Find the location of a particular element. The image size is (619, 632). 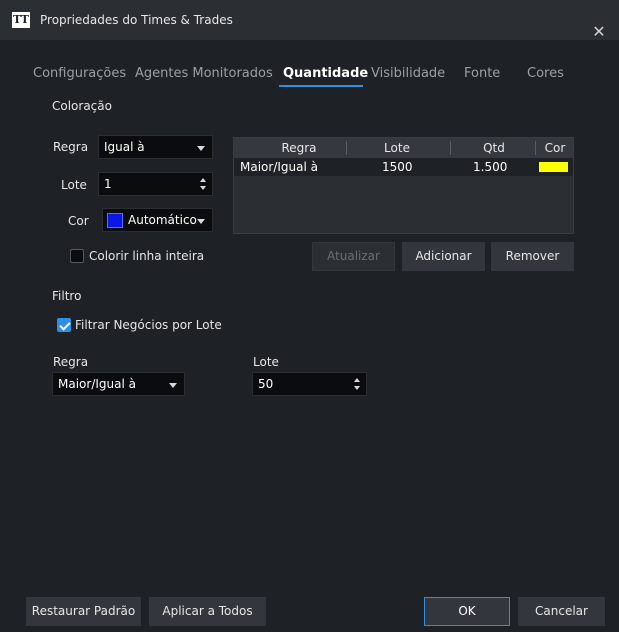

coloracao-regra-label: Regra is located at coordinates (71, 147).